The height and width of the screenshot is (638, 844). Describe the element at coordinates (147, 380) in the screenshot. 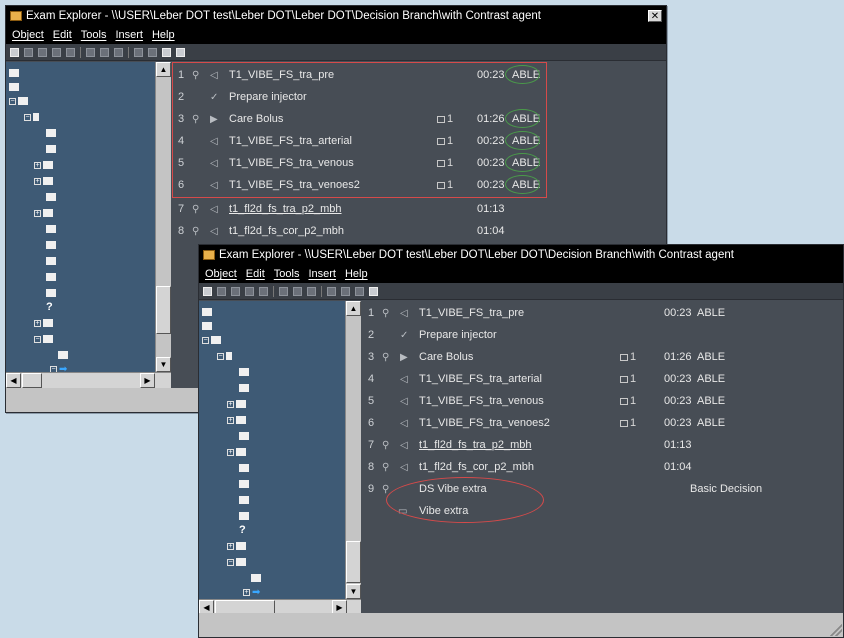

I see `scroll-right-icon: ▶` at that location.